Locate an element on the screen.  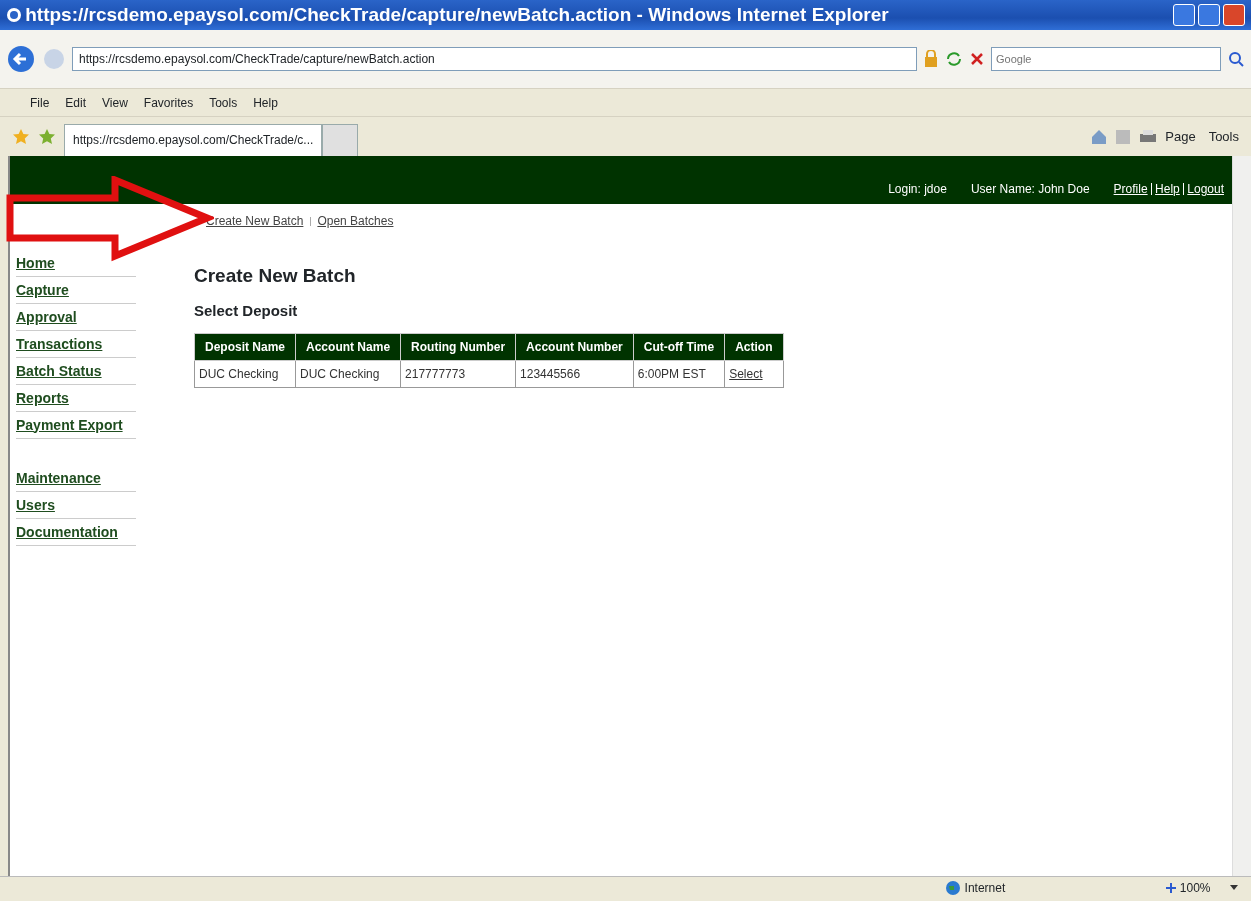
table-cell: 123445566 is located at coordinates (574, 373).